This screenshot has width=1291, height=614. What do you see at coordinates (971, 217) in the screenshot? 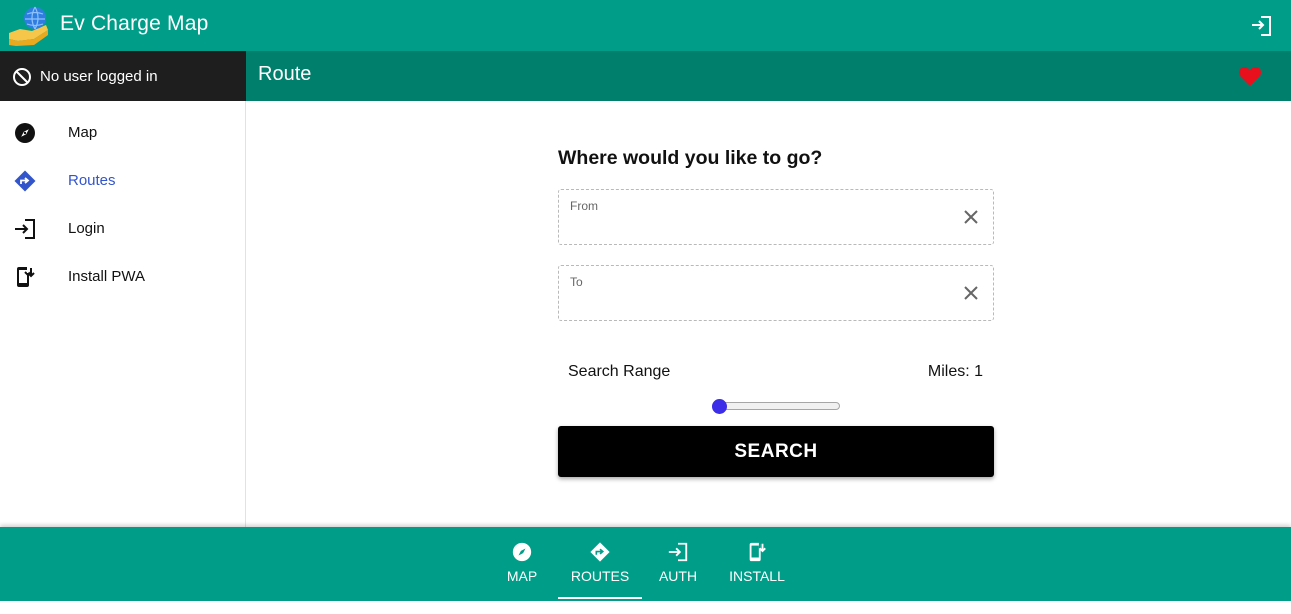
I see `clear-from-icon` at bounding box center [971, 217].